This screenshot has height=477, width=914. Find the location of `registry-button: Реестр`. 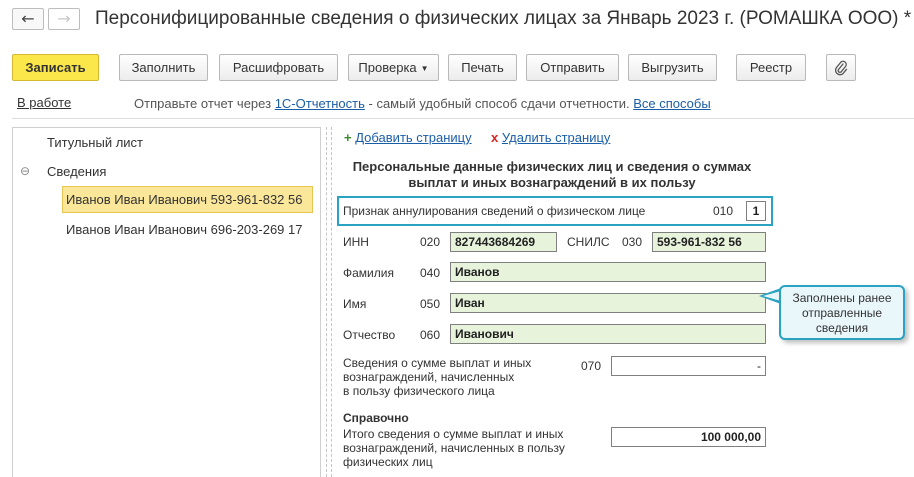

registry-button: Реестр is located at coordinates (771, 67).